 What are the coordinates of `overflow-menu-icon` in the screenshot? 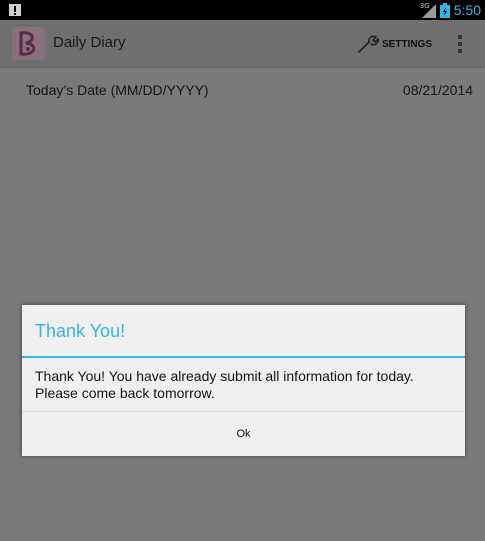 It's located at (460, 44).